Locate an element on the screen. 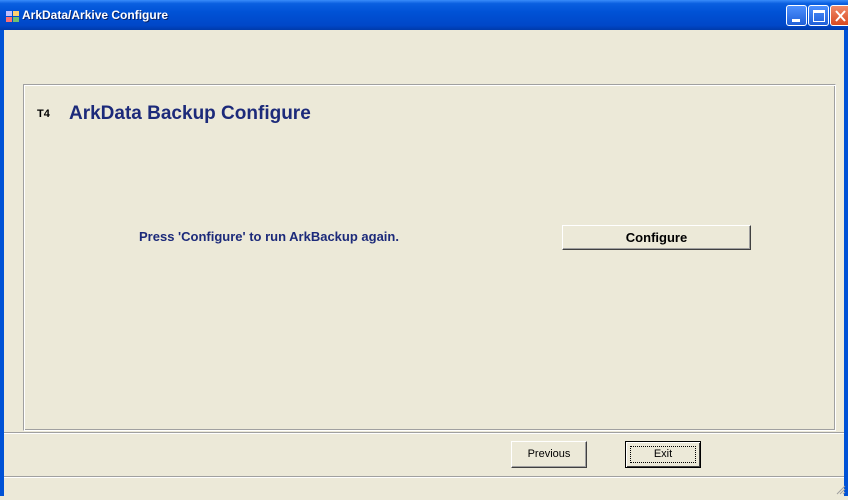  page-title: ArkData Backup Configure is located at coordinates (190, 113).